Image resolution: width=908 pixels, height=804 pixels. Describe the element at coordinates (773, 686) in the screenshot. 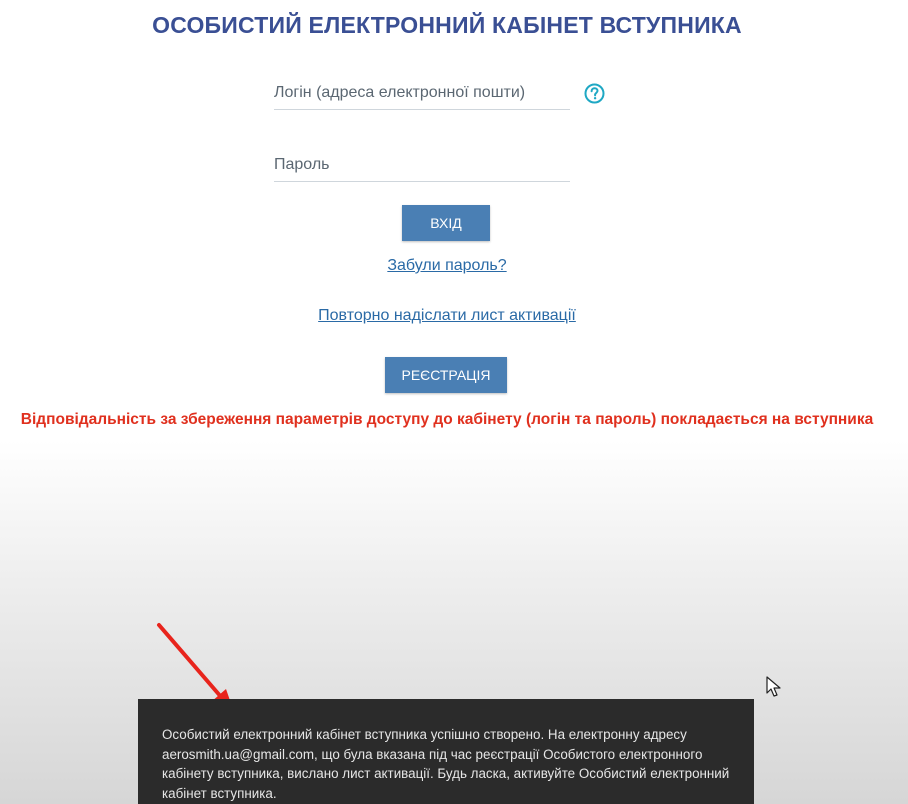

I see `mouse-pointer-icon` at that location.